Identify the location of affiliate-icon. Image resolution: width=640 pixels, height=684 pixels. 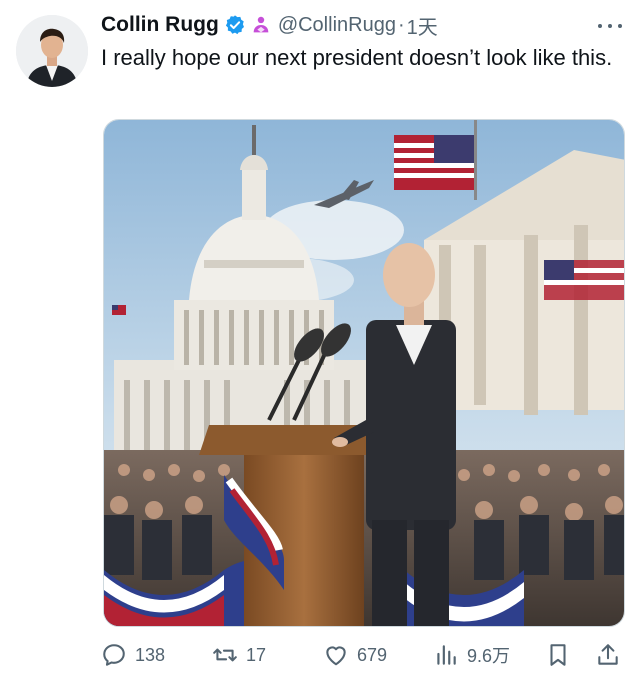
(261, 25).